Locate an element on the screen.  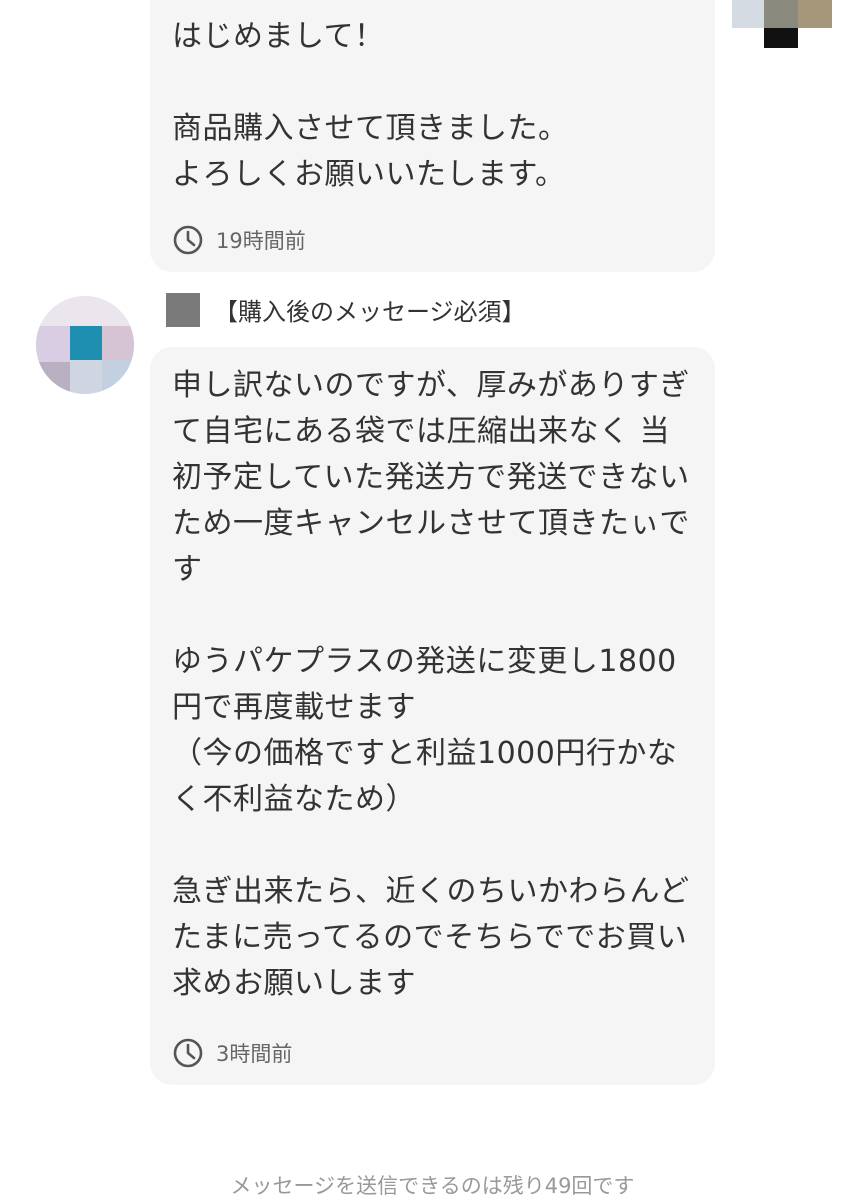
message-text: はじめまして！ 商品購入させて頂きました。 よろしくお願いいたします。 is located at coordinates (370, 105).